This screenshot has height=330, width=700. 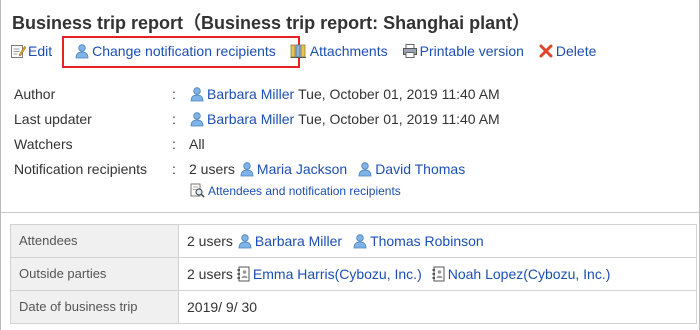 I want to click on notification-recipient-link: David Thomas, so click(x=411, y=169).